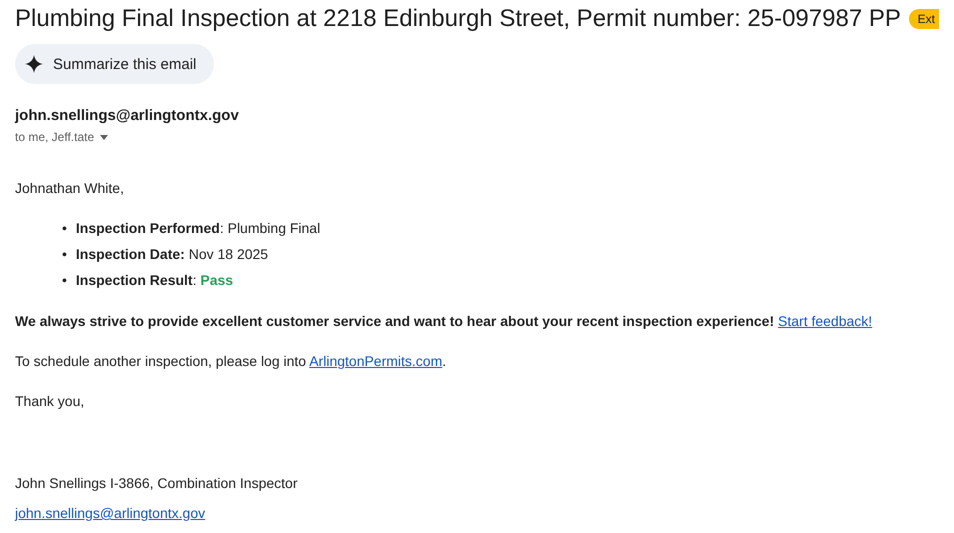 This screenshot has height=533, width=954. I want to click on closing-text: Thank you,, so click(50, 401).